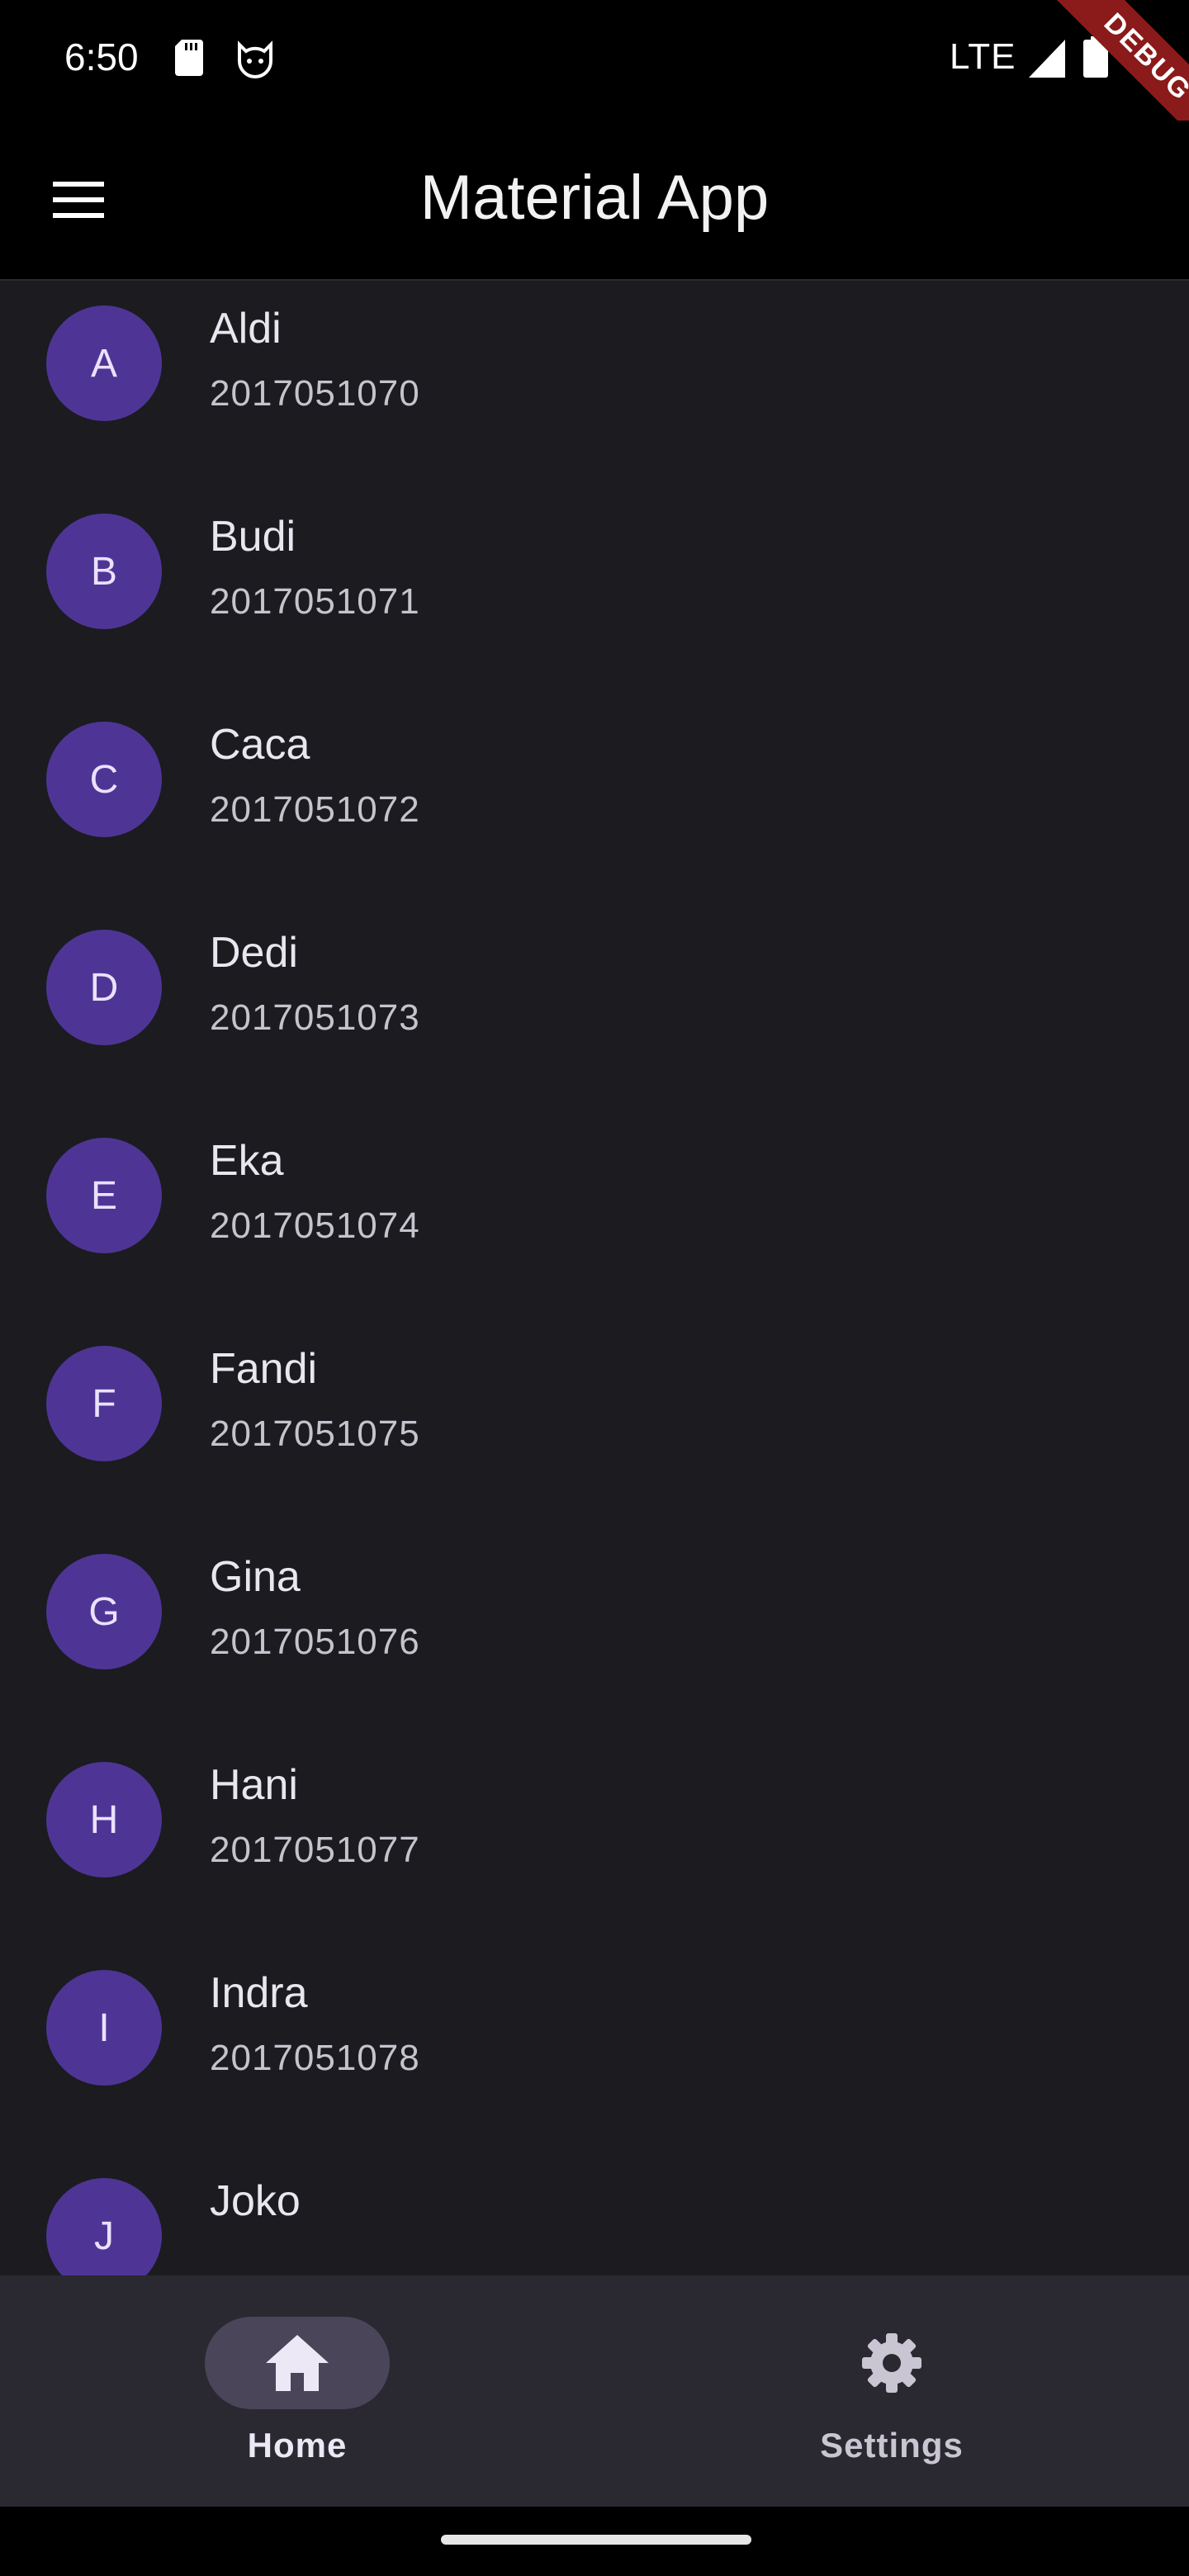 Image resolution: width=1189 pixels, height=2576 pixels. Describe the element at coordinates (104, 1820) in the screenshot. I see `avatar: H` at that location.